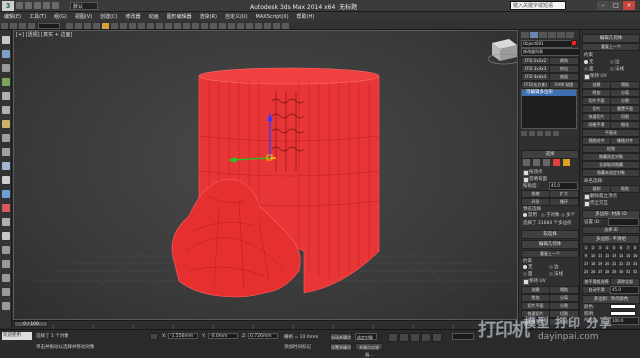 The height and width of the screenshot is (358, 640). Describe the element at coordinates (625, 141) in the screenshot. I see `grid-align-button: 栅格对齐` at that location.